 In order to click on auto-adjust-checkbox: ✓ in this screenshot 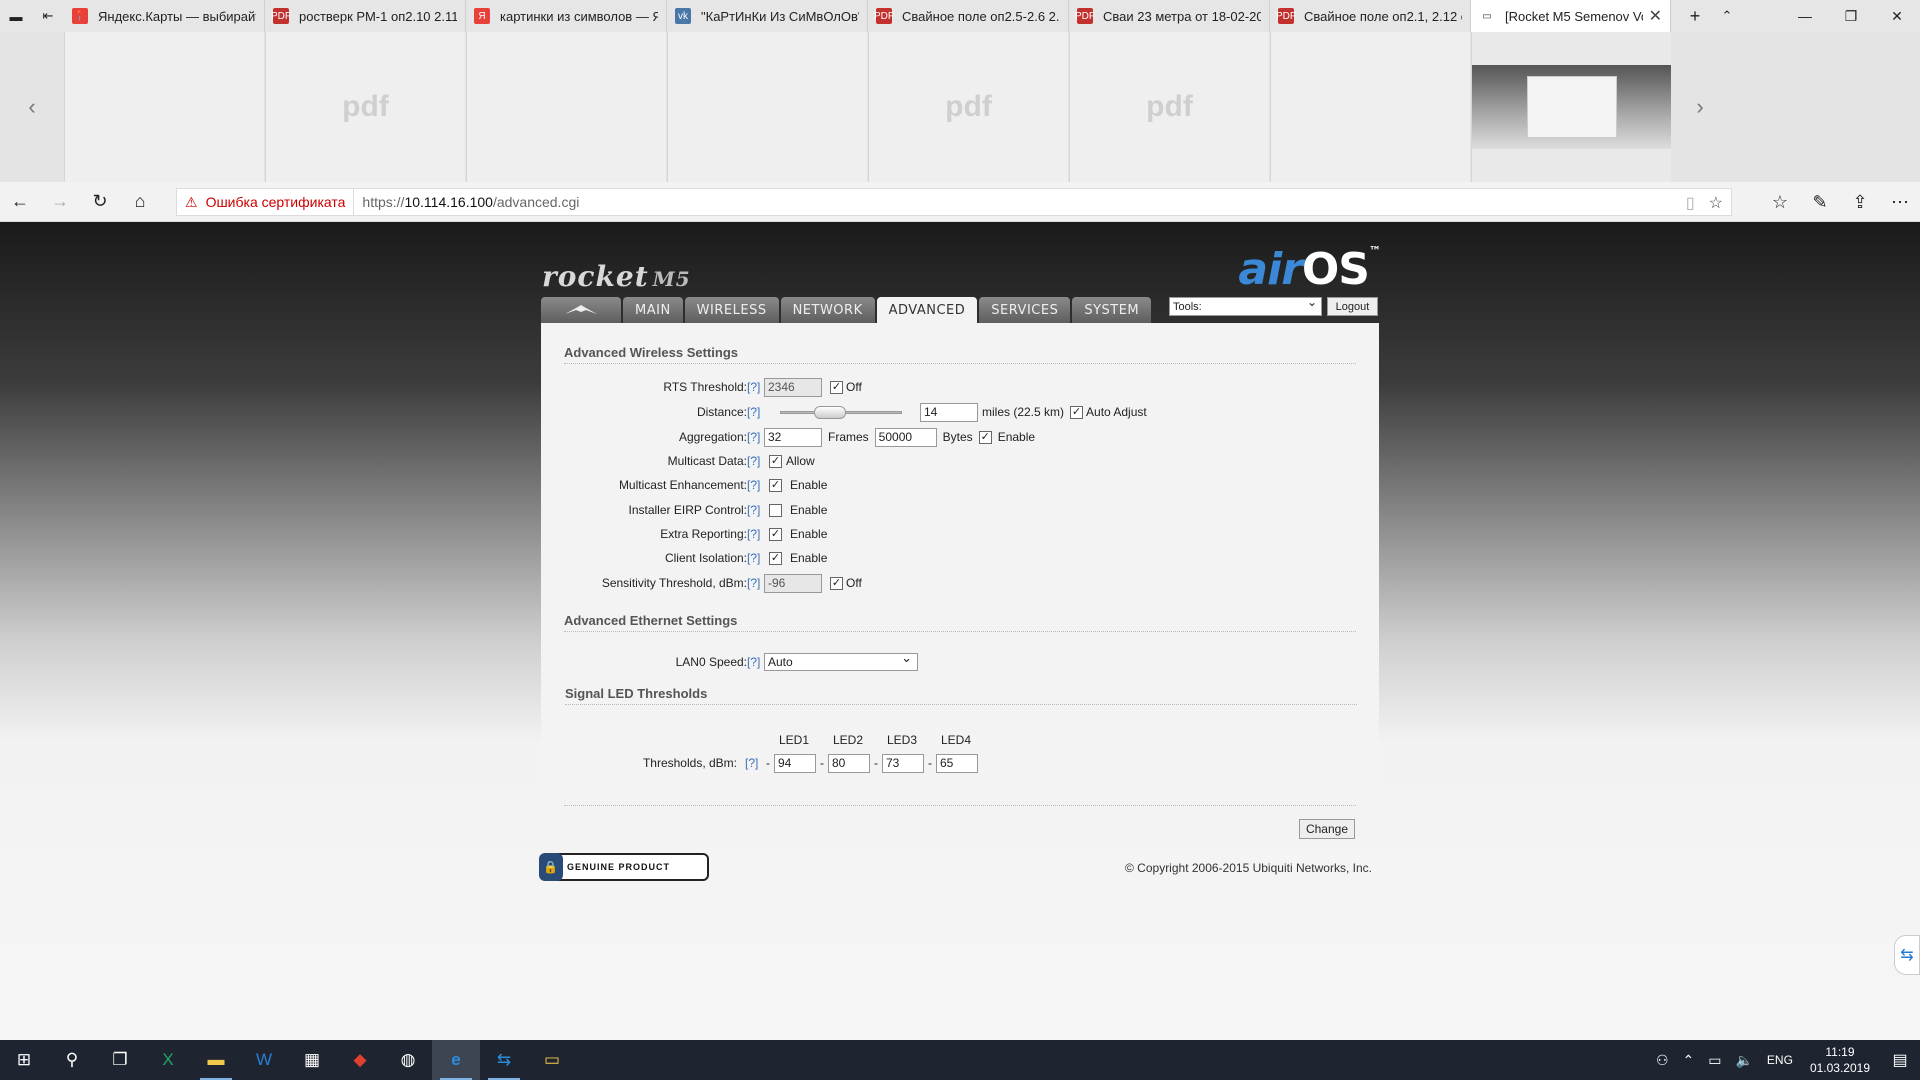, I will do `click(1077, 412)`.